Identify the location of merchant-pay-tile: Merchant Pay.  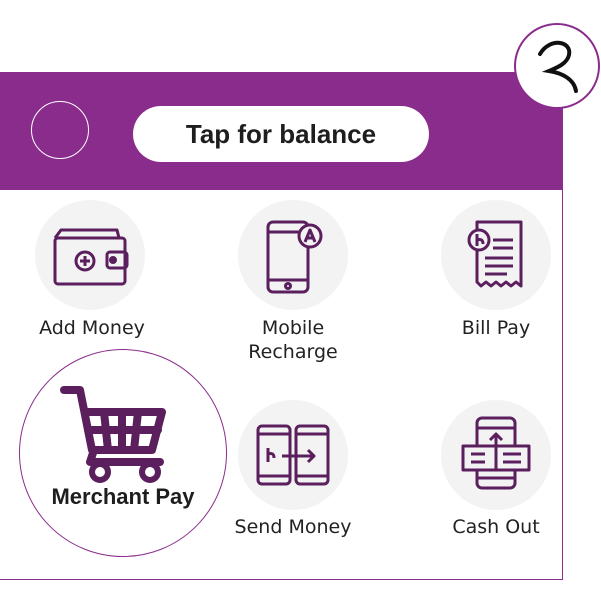
(123, 453).